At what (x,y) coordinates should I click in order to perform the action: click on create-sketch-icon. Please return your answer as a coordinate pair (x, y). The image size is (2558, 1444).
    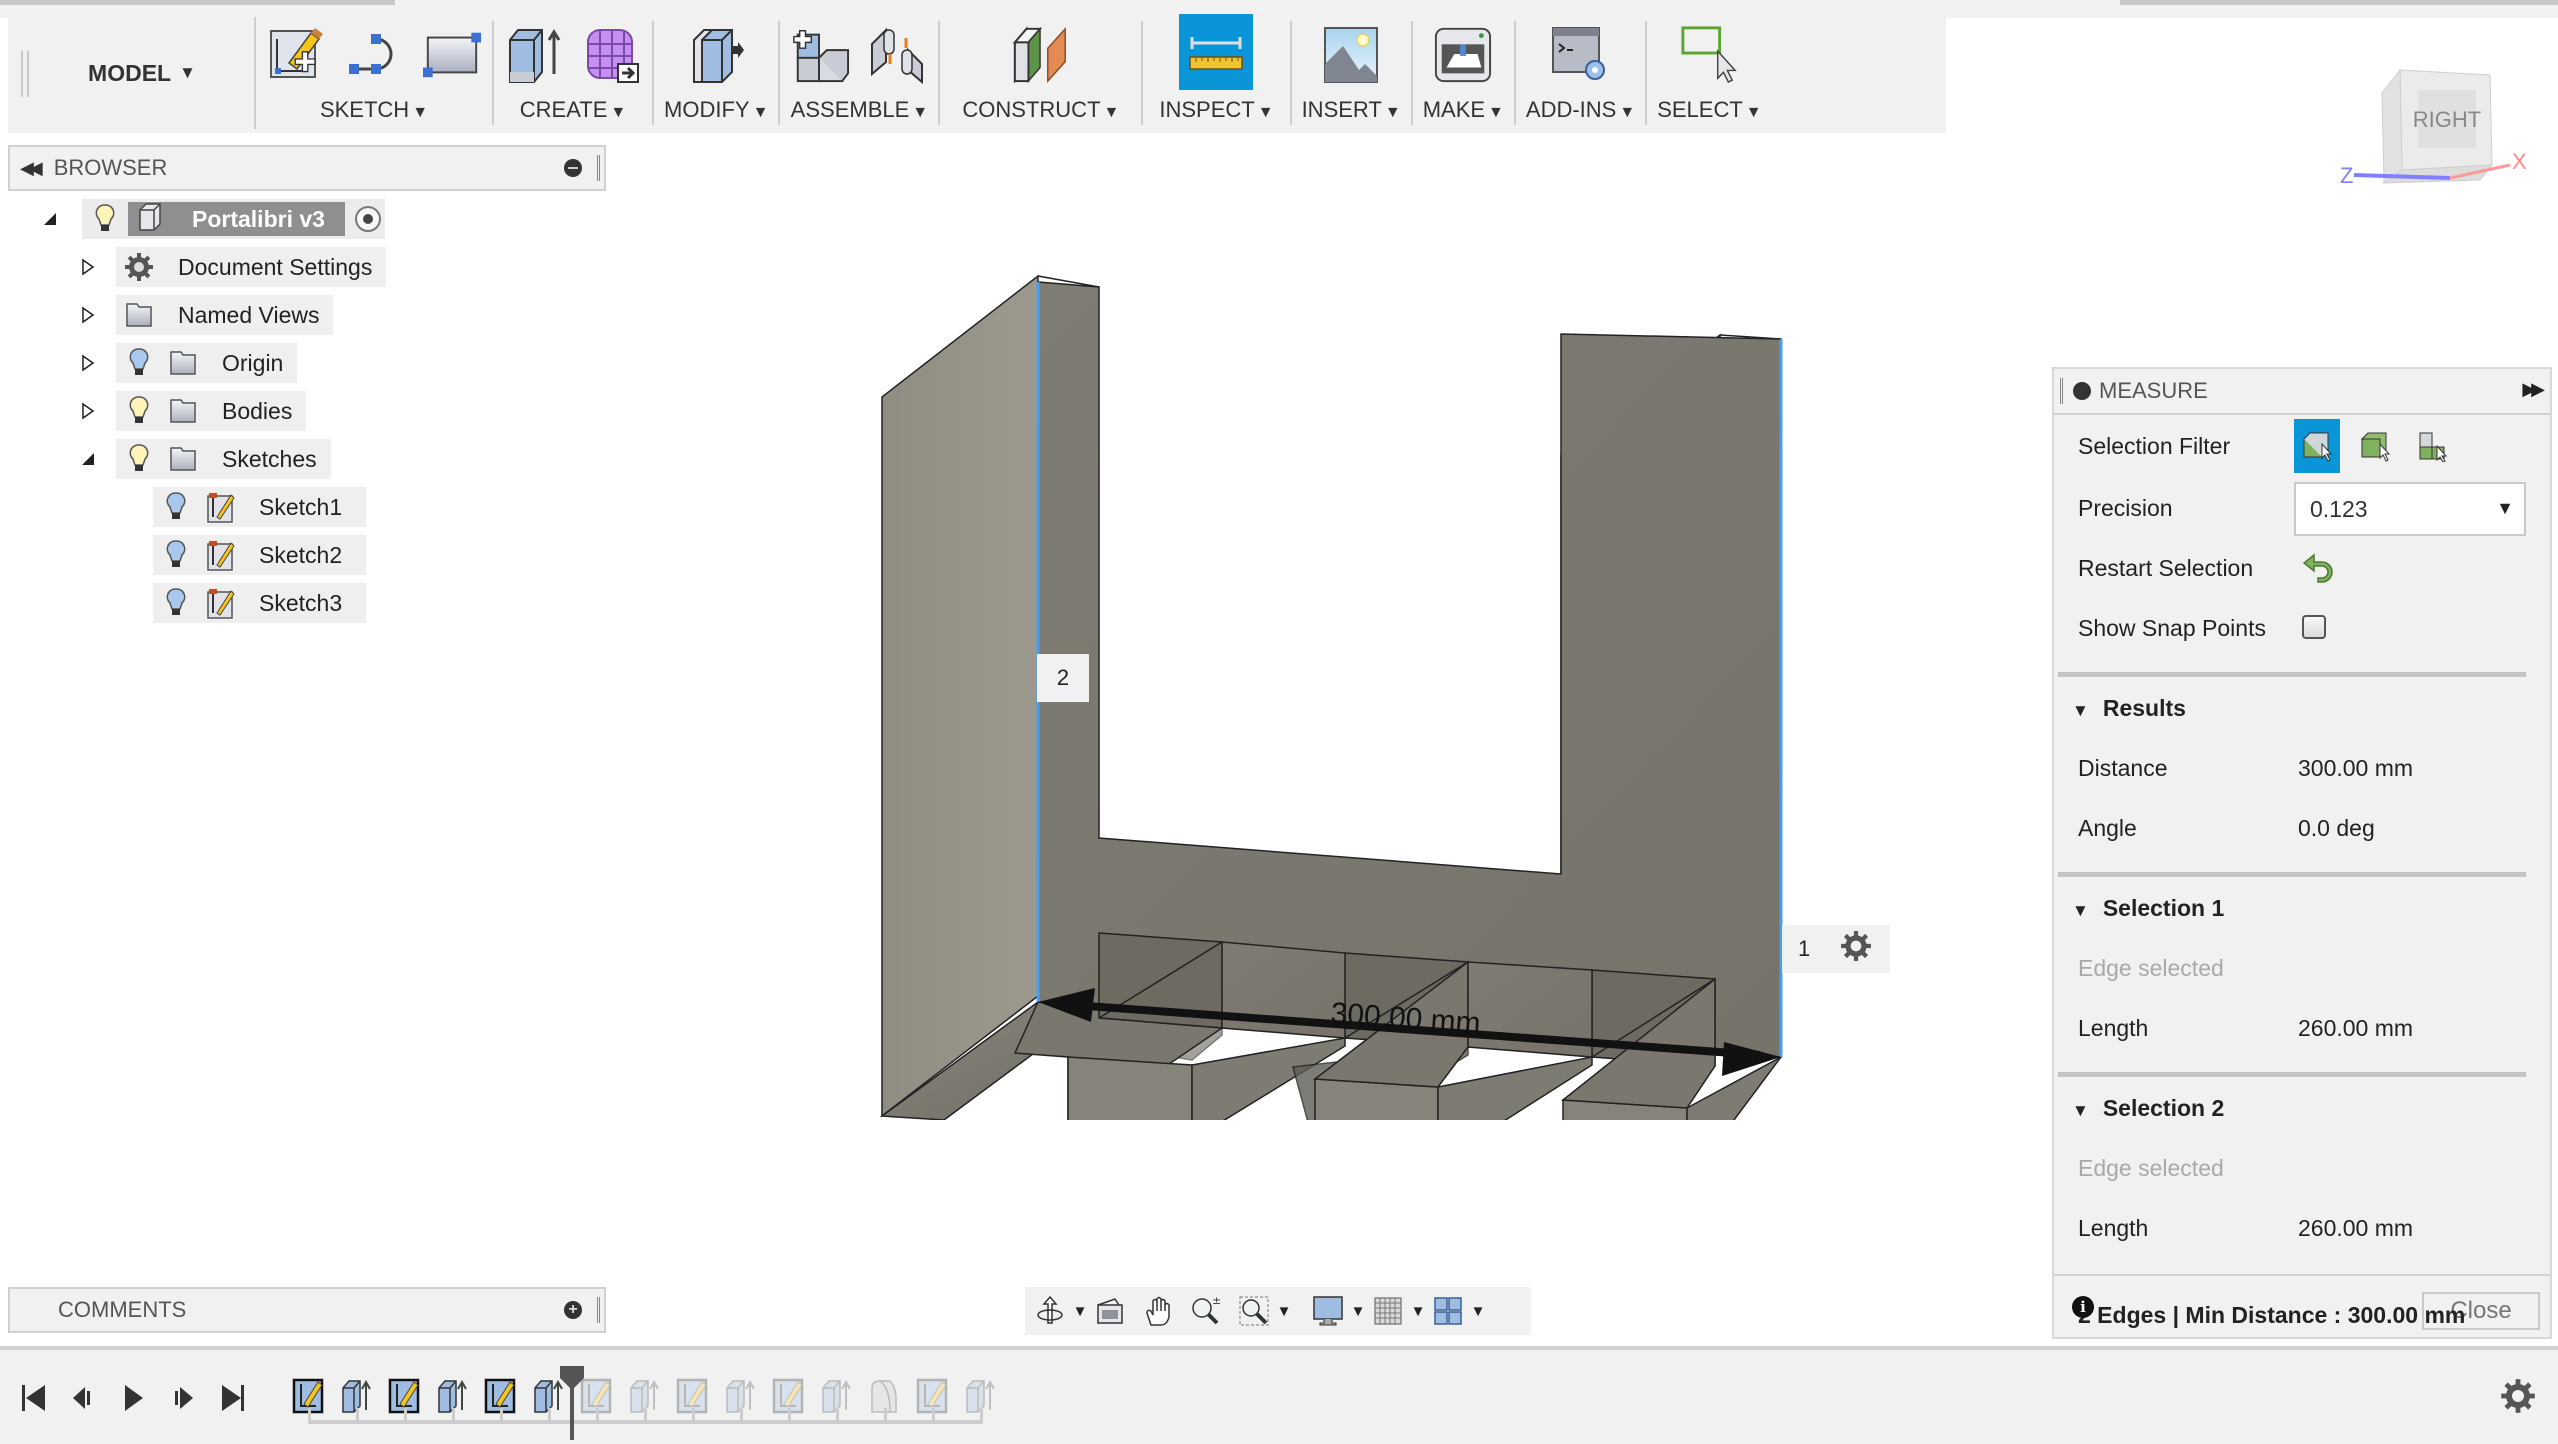
    Looking at the image, I should click on (296, 54).